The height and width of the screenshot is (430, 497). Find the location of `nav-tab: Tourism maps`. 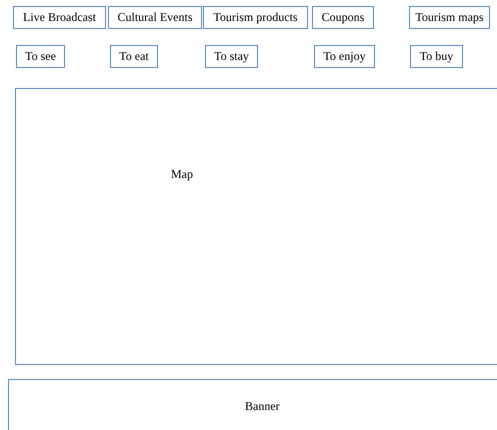

nav-tab: Tourism maps is located at coordinates (449, 17).